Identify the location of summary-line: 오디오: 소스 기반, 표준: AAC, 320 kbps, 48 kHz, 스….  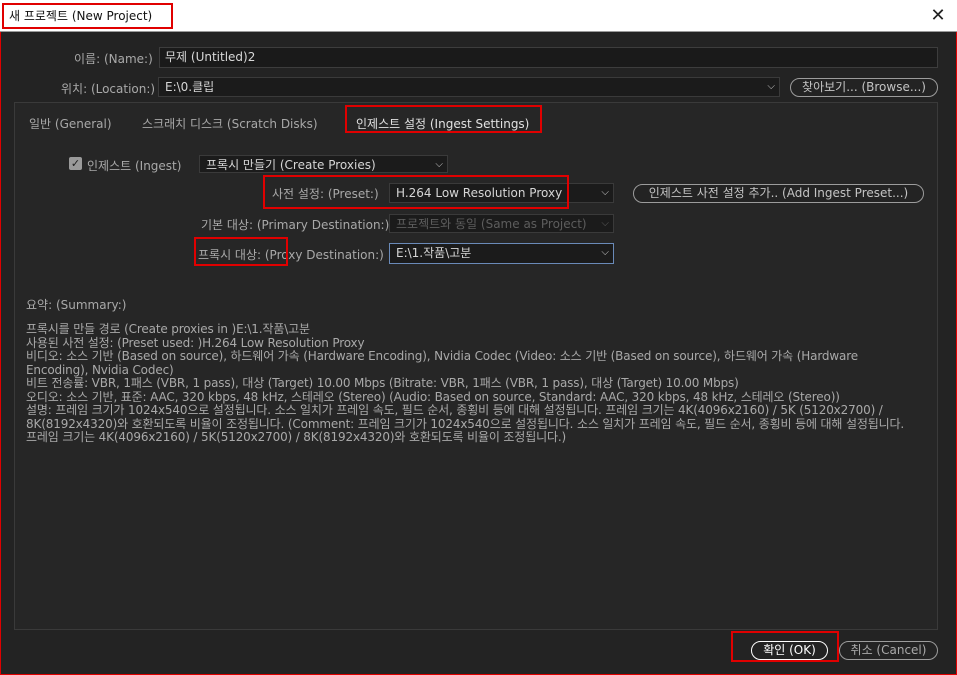
(433, 396).